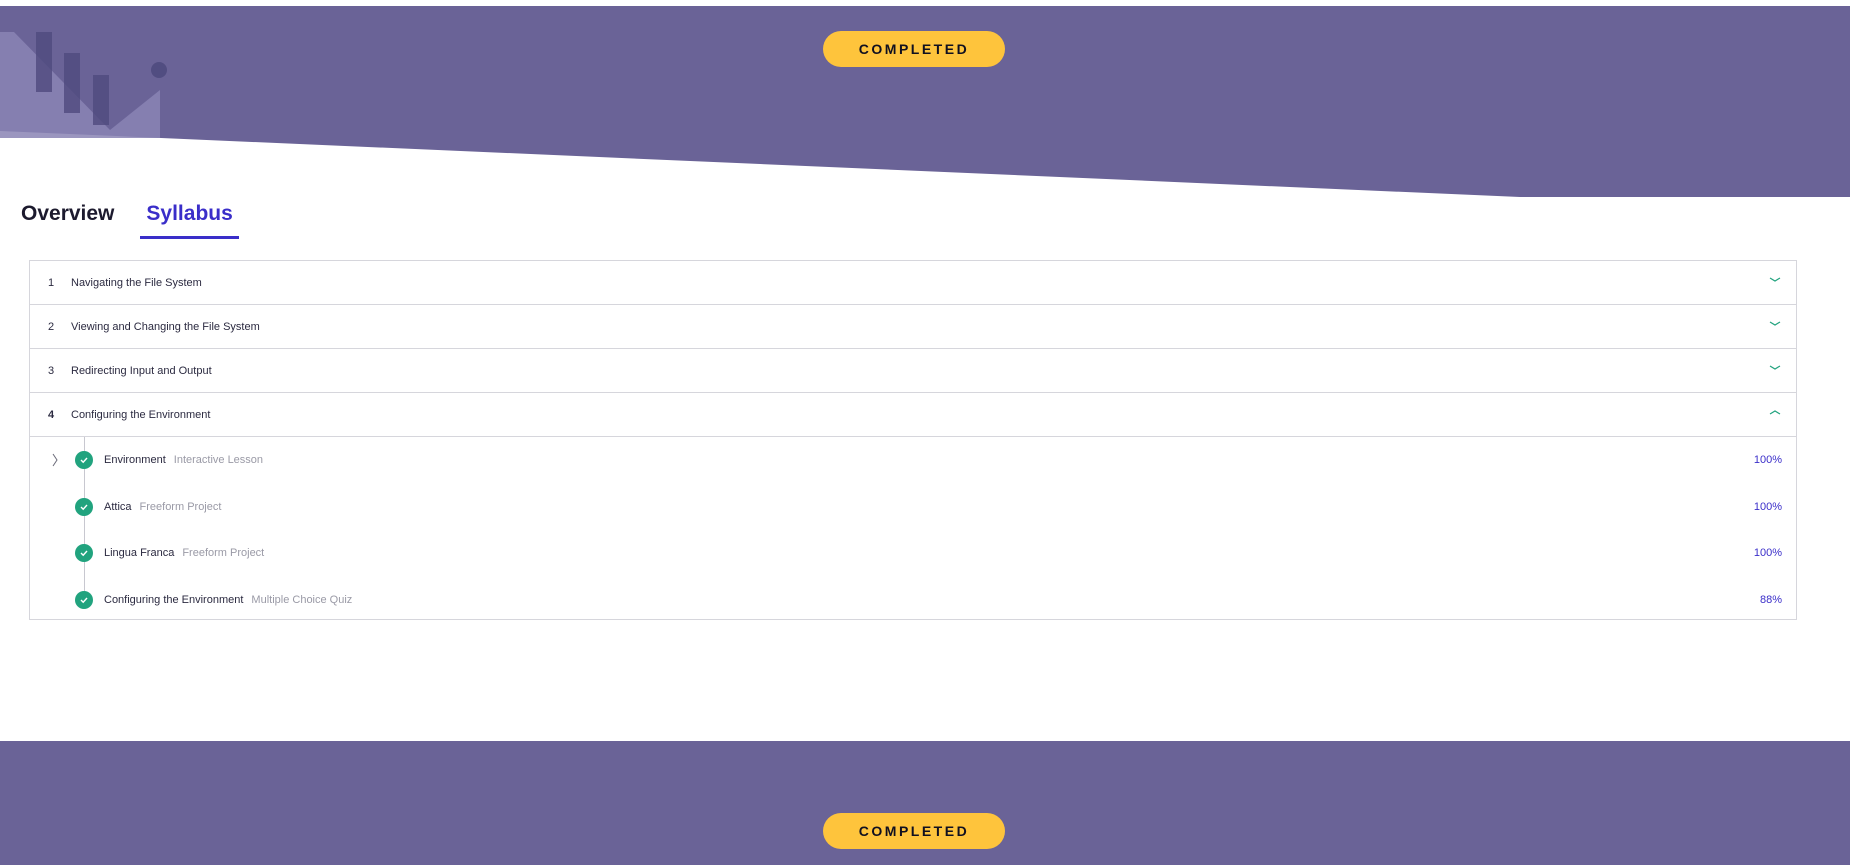 The image size is (1850, 865). I want to click on module-number: 3, so click(51, 370).